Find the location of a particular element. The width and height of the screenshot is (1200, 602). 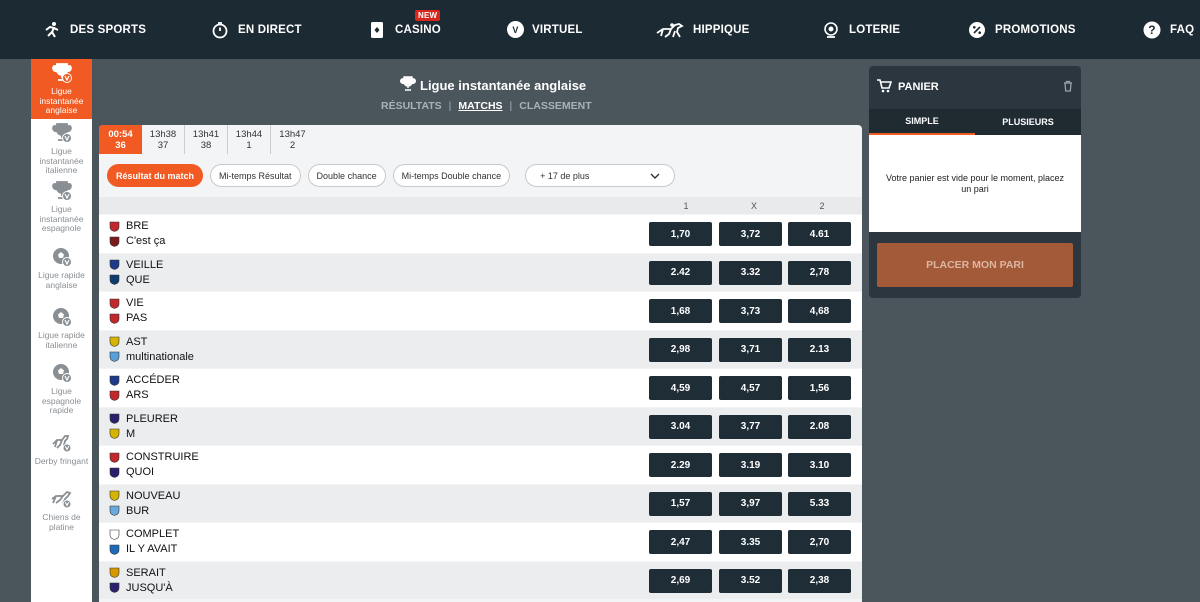

odds-away-button: 2,38 is located at coordinates (819, 580).